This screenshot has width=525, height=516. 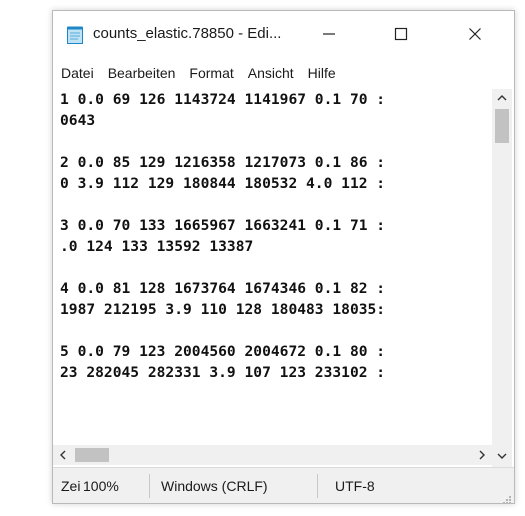 What do you see at coordinates (75, 35) in the screenshot?
I see `notepad-icon` at bounding box center [75, 35].